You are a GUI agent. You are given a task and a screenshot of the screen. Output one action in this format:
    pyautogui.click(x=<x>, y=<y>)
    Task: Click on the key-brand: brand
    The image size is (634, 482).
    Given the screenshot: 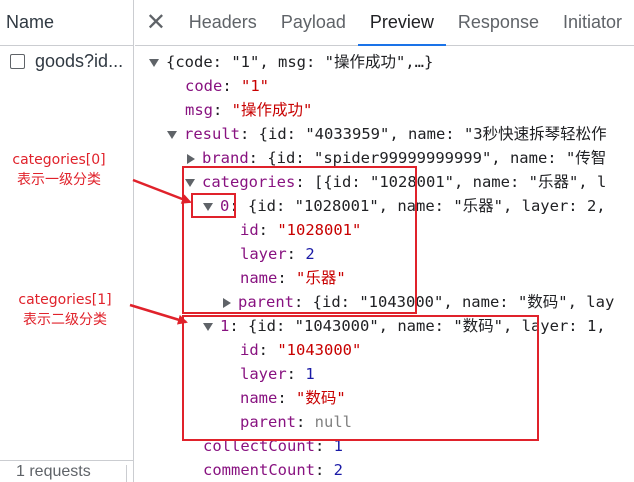 What is the action you would take?
    pyautogui.click(x=225, y=158)
    